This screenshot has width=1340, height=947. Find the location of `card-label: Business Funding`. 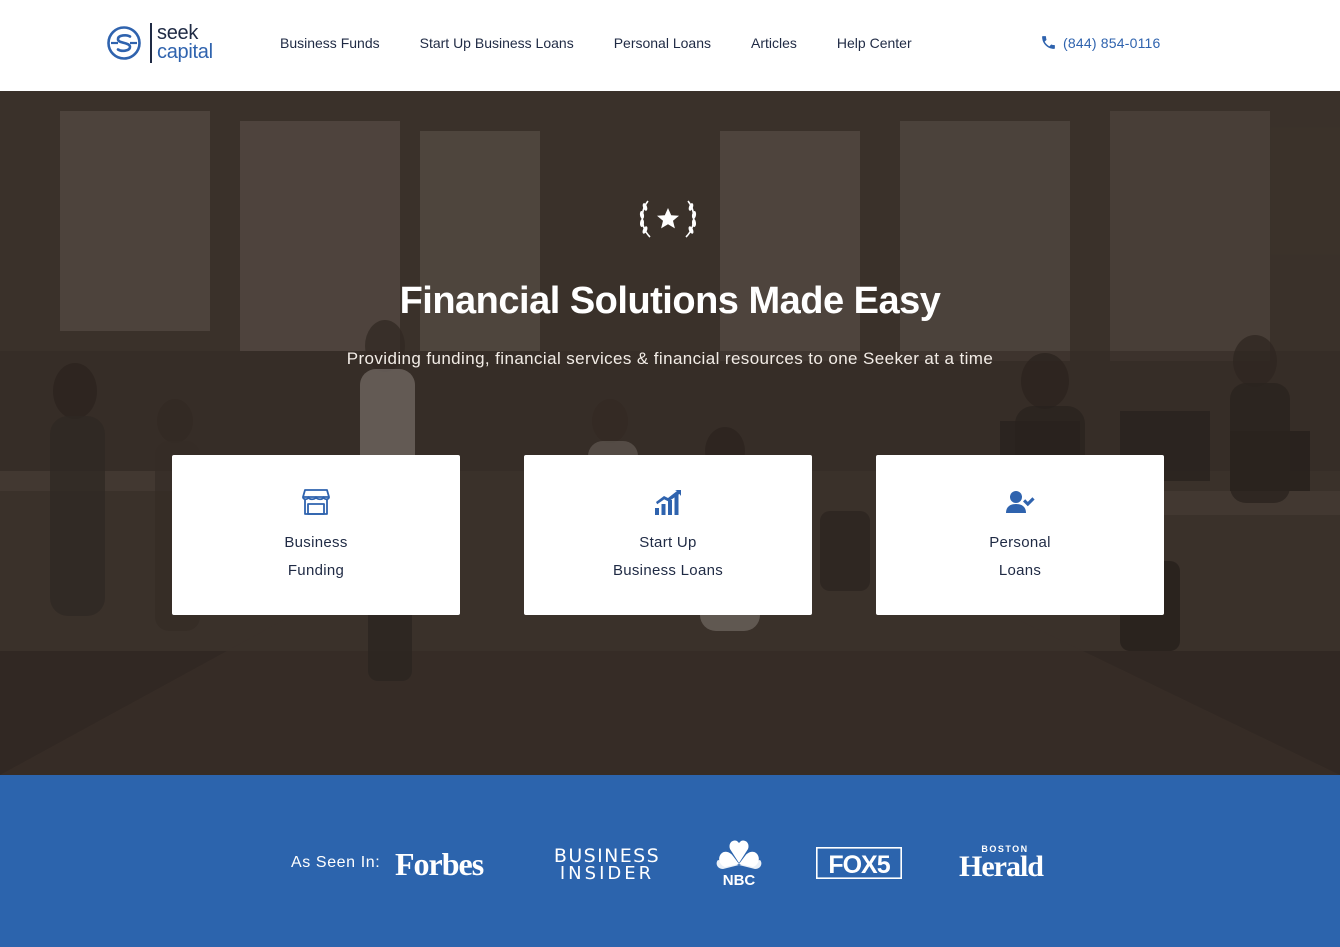

card-label: Business Funding is located at coordinates (316, 556).